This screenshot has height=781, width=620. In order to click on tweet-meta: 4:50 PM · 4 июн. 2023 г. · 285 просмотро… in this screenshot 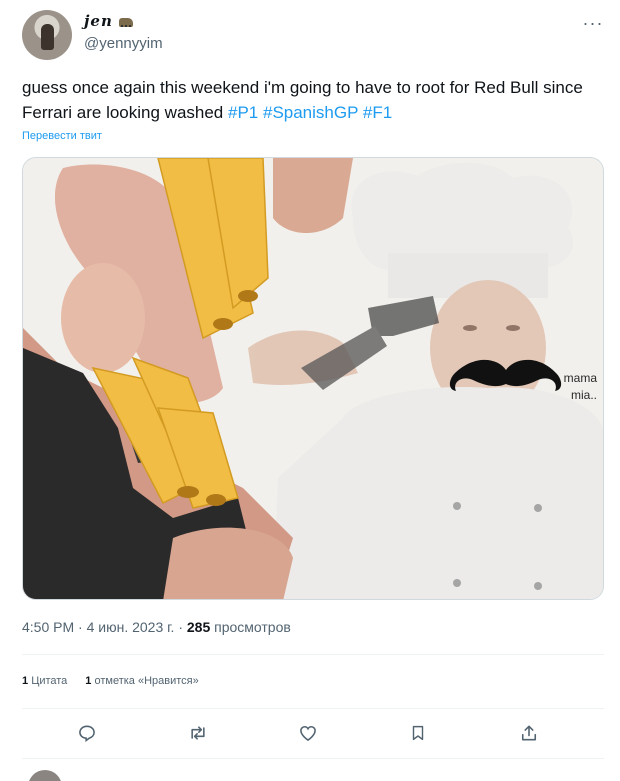, I will do `click(156, 627)`.